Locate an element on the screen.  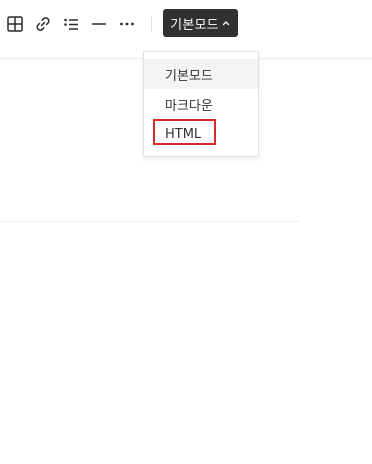
editor-toolbar: 기본모드 is located at coordinates (186, 24).